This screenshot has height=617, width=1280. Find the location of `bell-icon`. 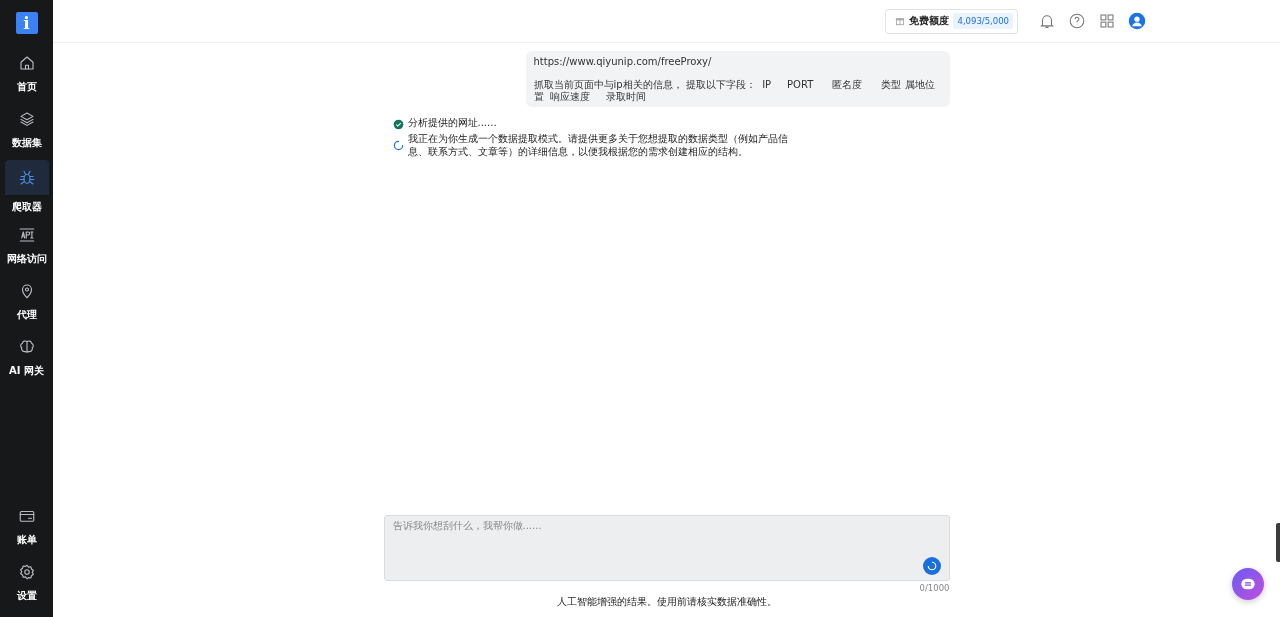

bell-icon is located at coordinates (1047, 21).